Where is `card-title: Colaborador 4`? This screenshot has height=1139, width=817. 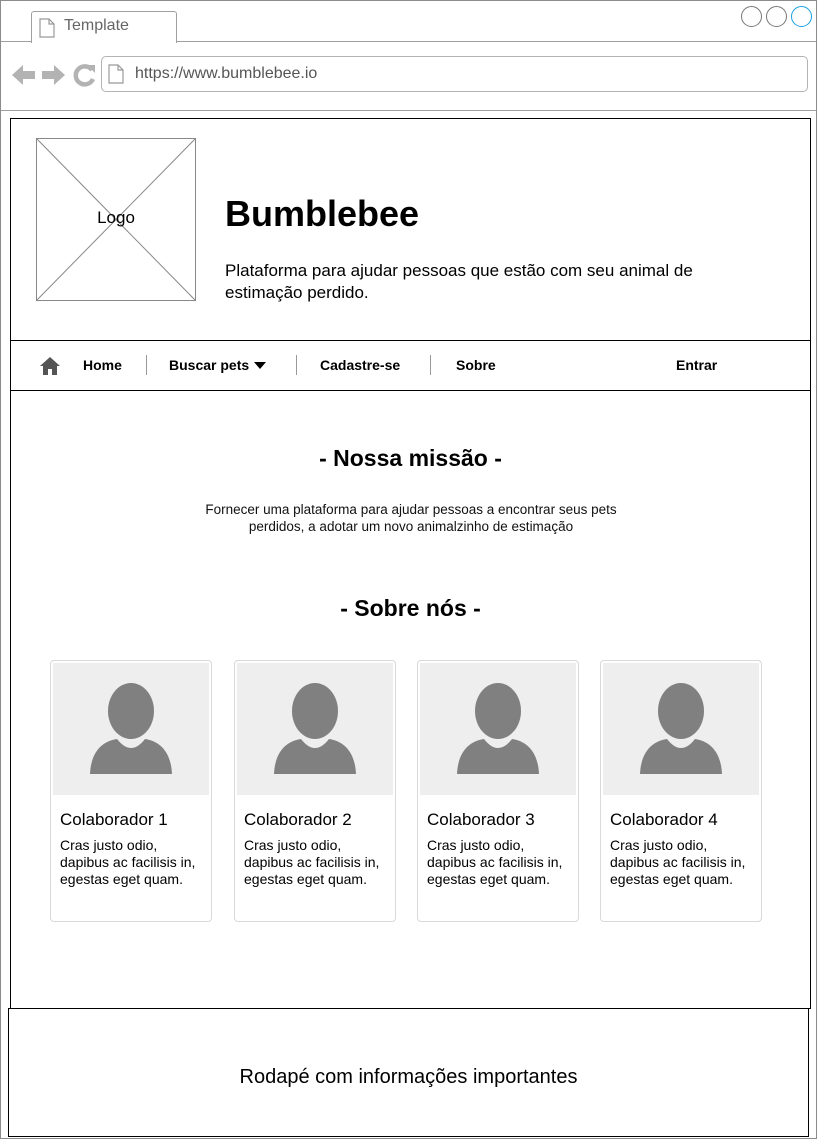
card-title: Colaborador 4 is located at coordinates (664, 819).